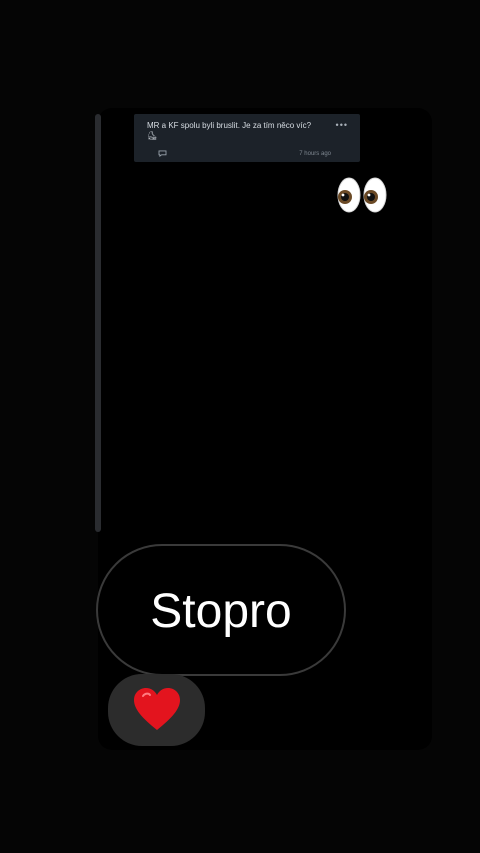  I want to click on reply-text: Stopro, so click(221, 611).